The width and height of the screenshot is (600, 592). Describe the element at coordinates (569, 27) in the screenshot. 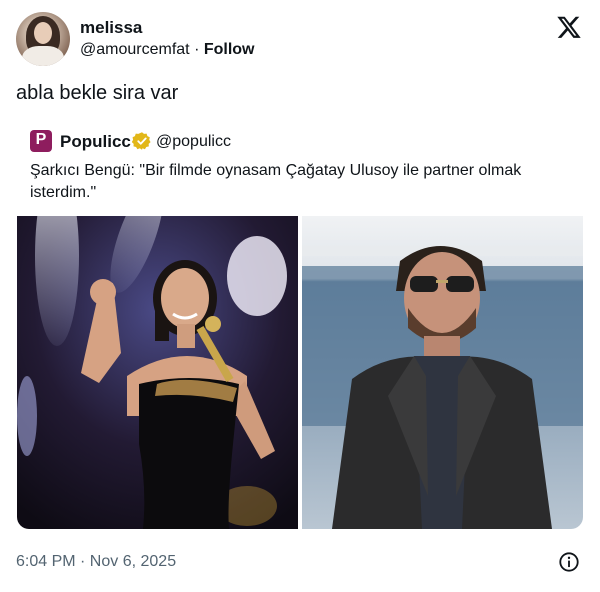

I see `x-logo-icon` at that location.